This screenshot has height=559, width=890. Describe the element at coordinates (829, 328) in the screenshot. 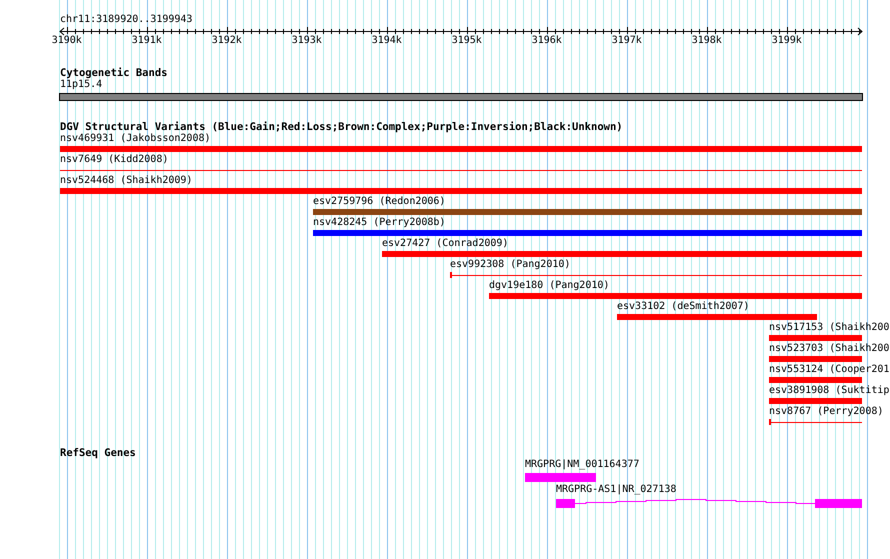

I see `variant-label: nsv517153 (Shaikh200` at that location.